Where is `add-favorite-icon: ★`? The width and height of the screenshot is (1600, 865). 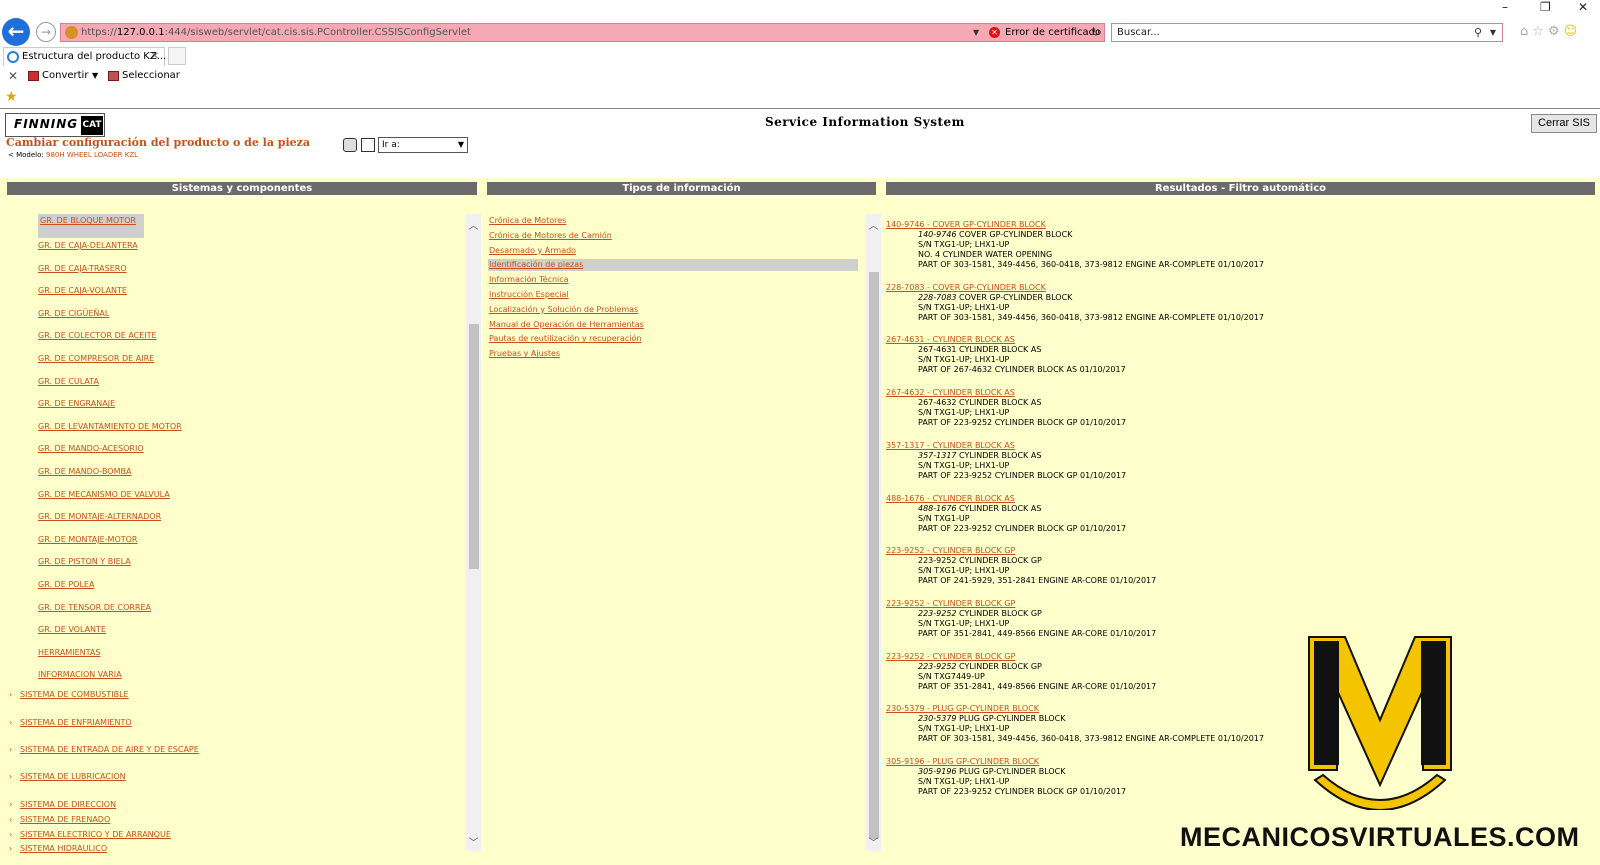 add-favorite-icon: ★ is located at coordinates (11, 97).